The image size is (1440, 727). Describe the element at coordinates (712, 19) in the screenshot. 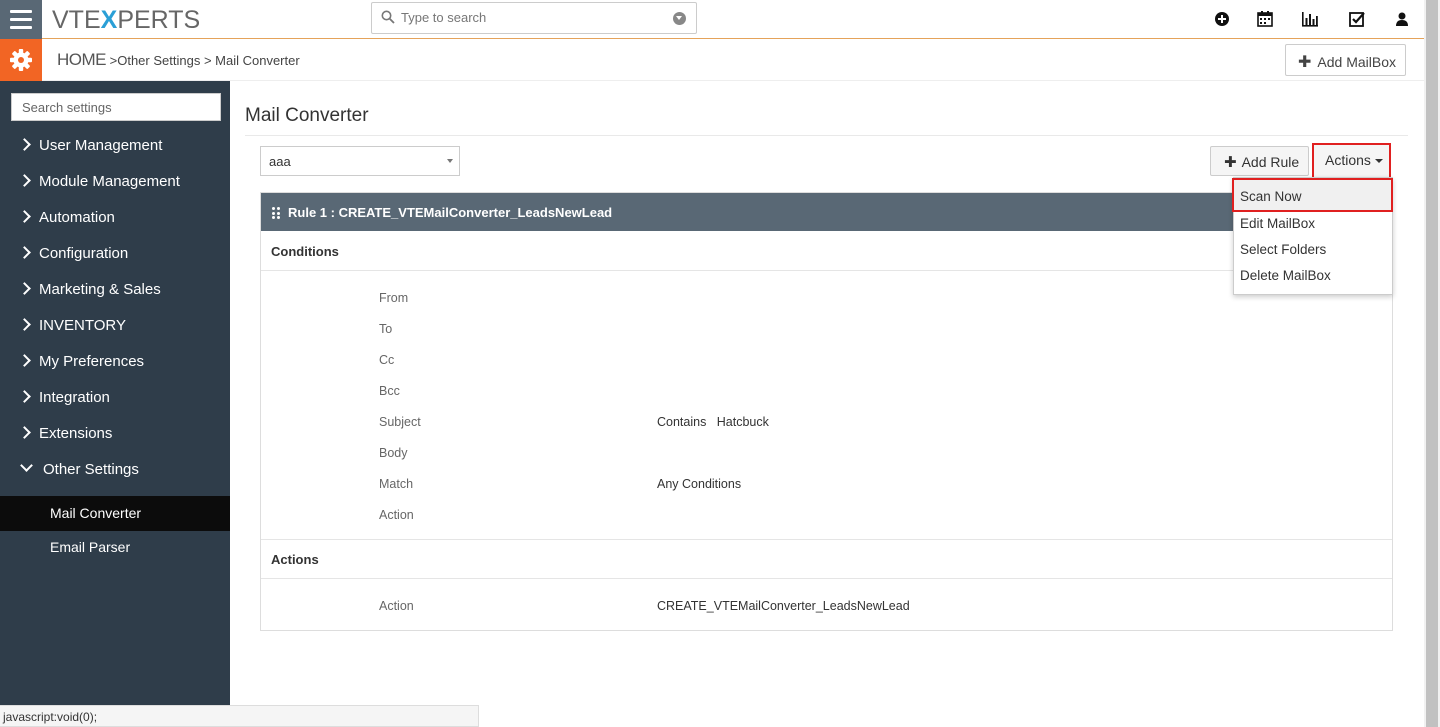

I see `top-navbar: VTEXPERTS` at that location.